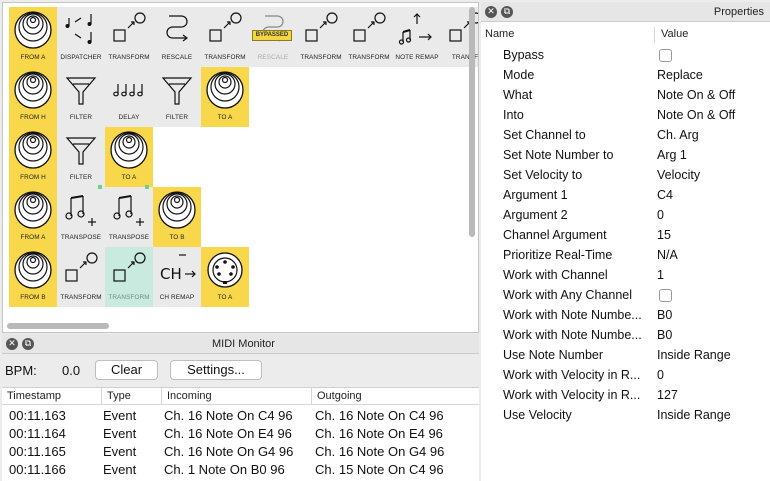 Image resolution: width=770 pixels, height=481 pixels. Describe the element at coordinates (369, 57) in the screenshot. I see `node-label: TRANSFORM` at that location.